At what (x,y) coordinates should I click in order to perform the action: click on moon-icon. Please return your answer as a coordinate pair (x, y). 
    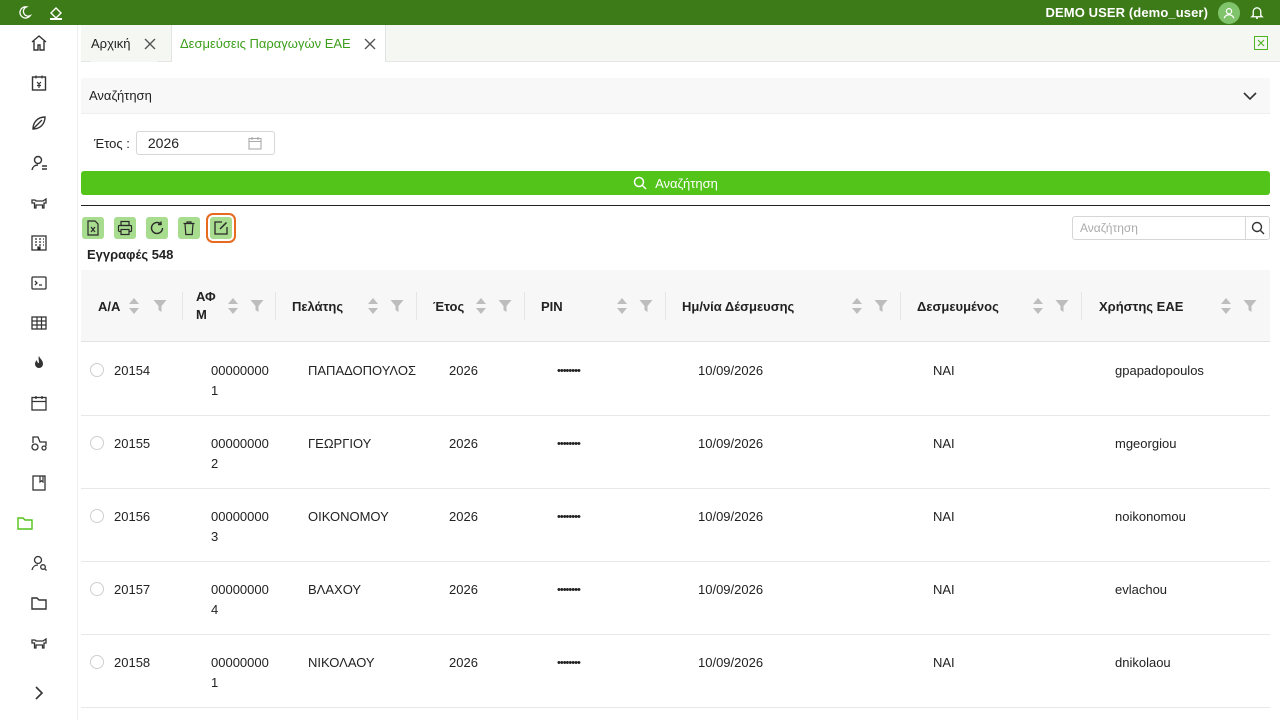
    Looking at the image, I should click on (24, 13).